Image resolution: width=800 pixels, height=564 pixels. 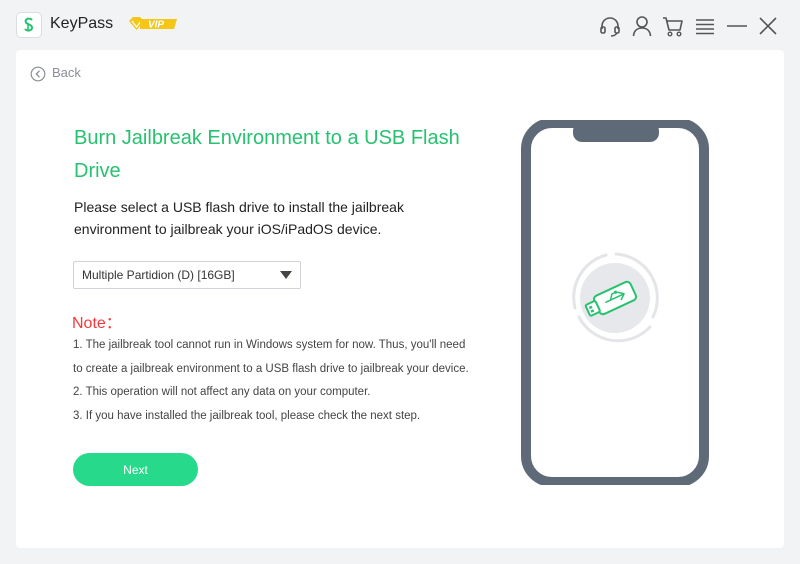 What do you see at coordinates (66, 72) in the screenshot?
I see `back-label: Back` at bounding box center [66, 72].